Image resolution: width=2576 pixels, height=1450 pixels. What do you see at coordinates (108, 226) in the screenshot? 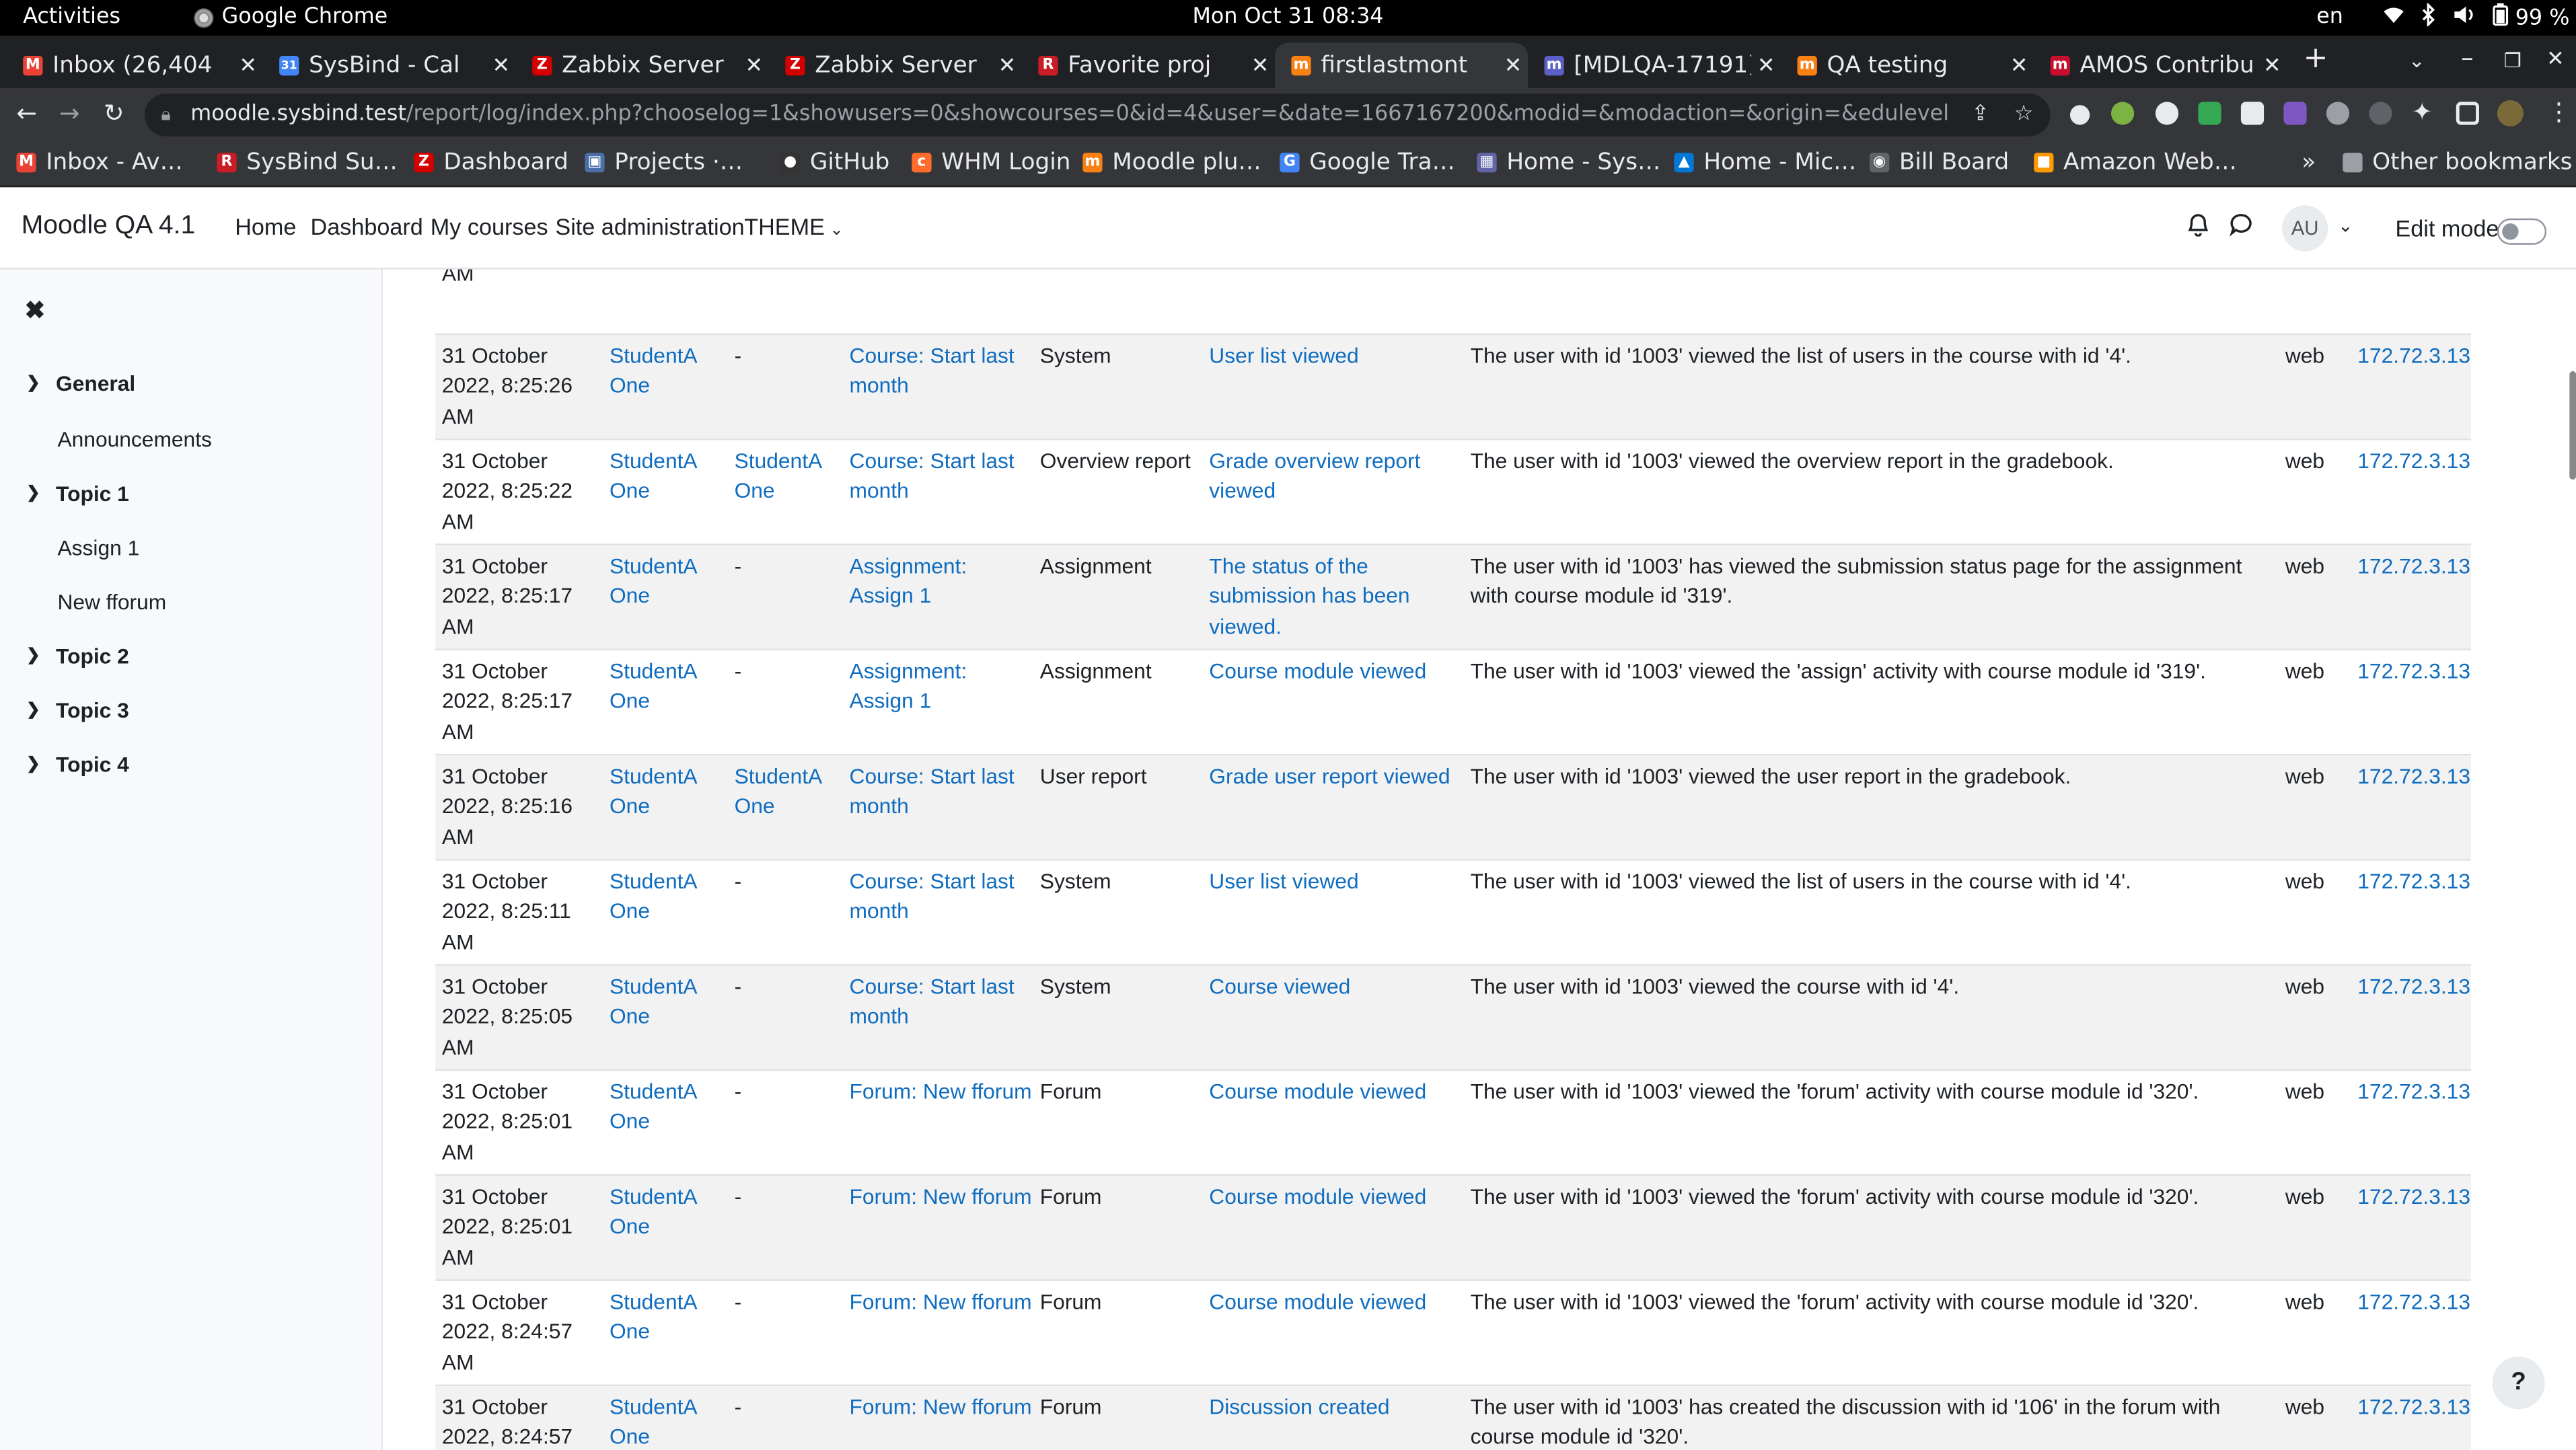
I see `site-brand: Moodle QA 4.1` at bounding box center [108, 226].